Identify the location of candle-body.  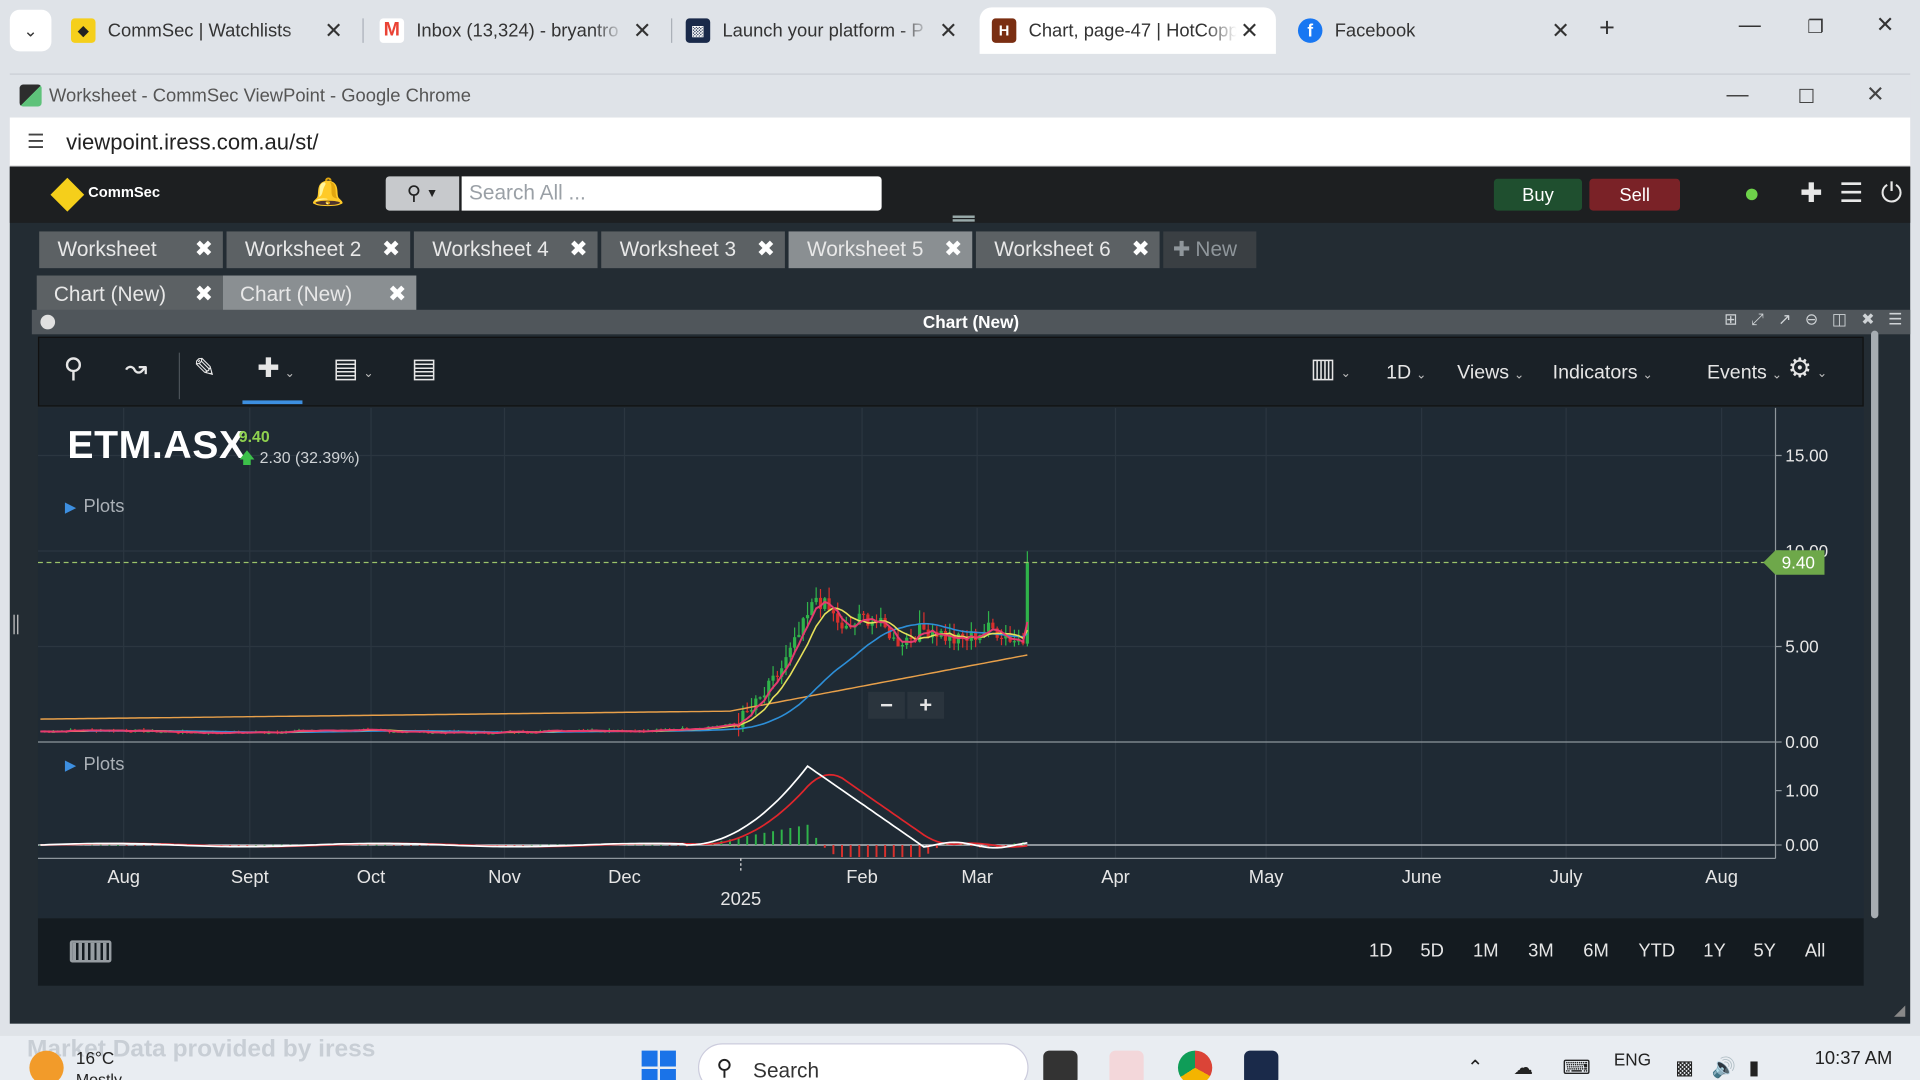
(747, 711).